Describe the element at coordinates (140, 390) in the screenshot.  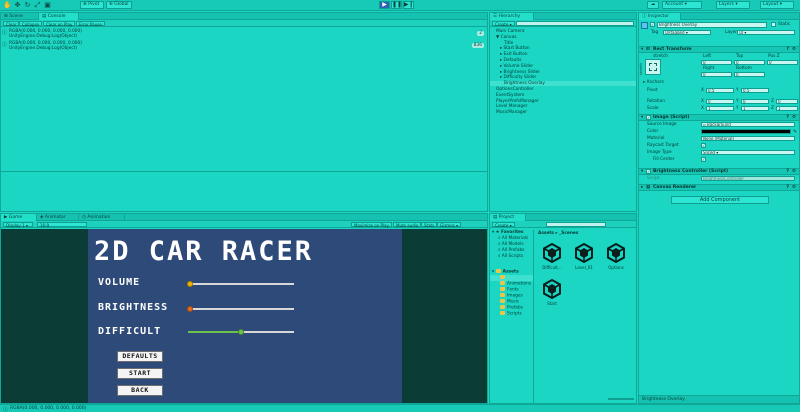
I see `back-button: BACK` at that location.